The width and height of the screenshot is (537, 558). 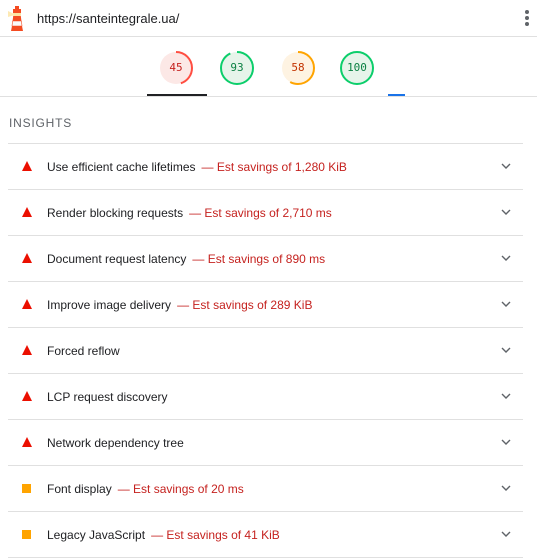 I want to click on lighthouse-icon, so click(x=15, y=18).